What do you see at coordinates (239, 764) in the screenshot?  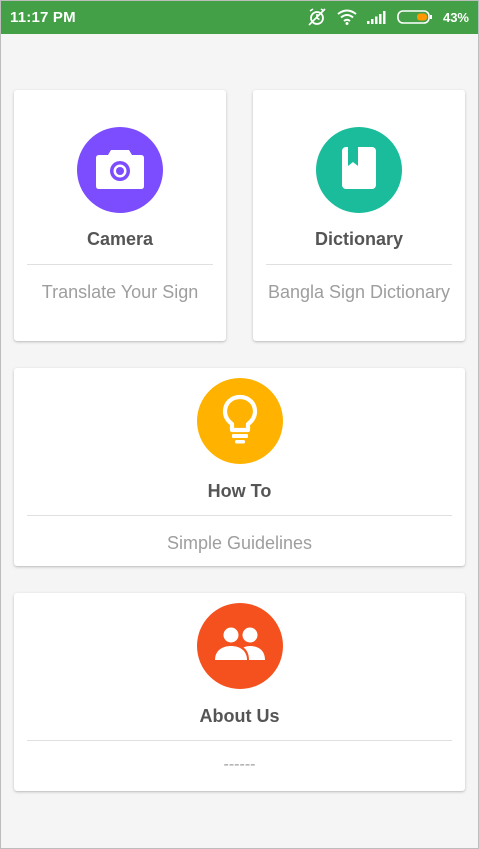 I see `about-subtitle: ------` at bounding box center [239, 764].